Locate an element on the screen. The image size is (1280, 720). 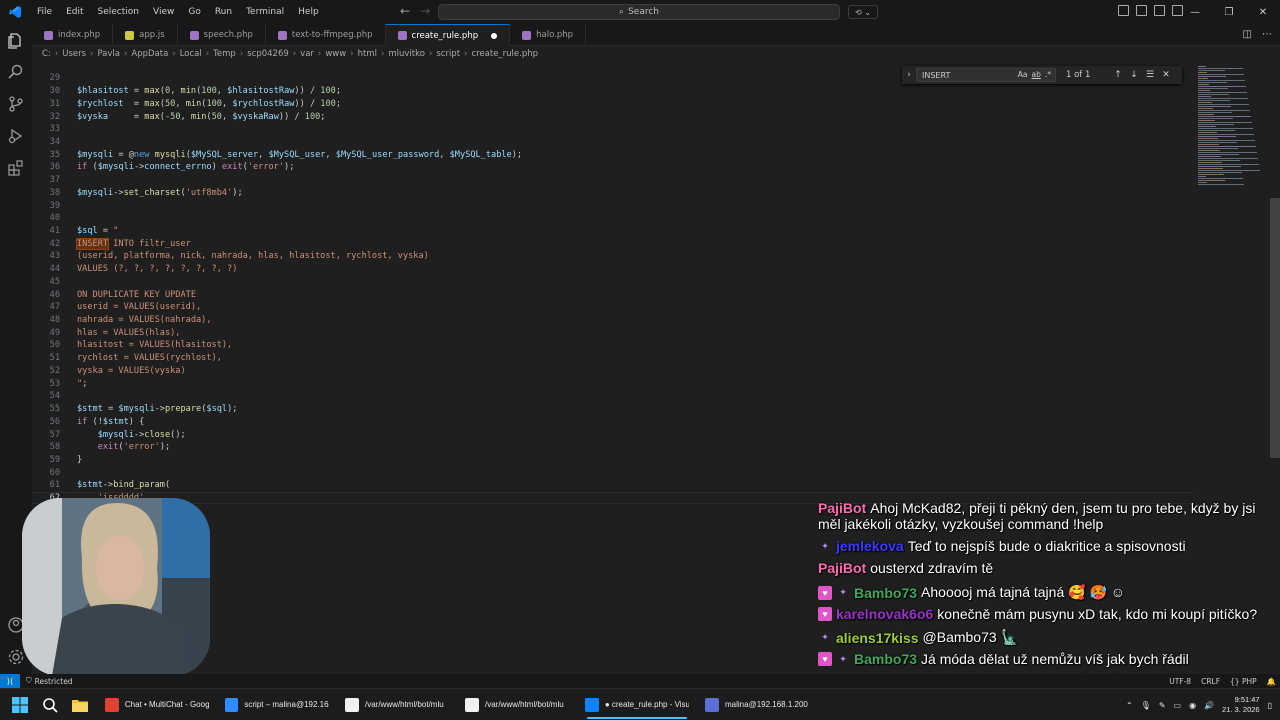
minimize-button: — is located at coordinates (1195, 12).